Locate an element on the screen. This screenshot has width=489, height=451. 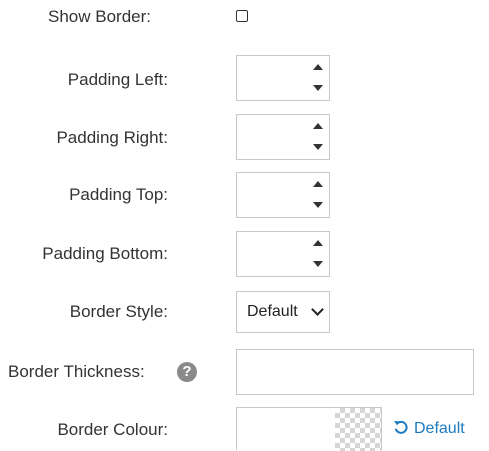
border-thickness-input is located at coordinates (355, 372).